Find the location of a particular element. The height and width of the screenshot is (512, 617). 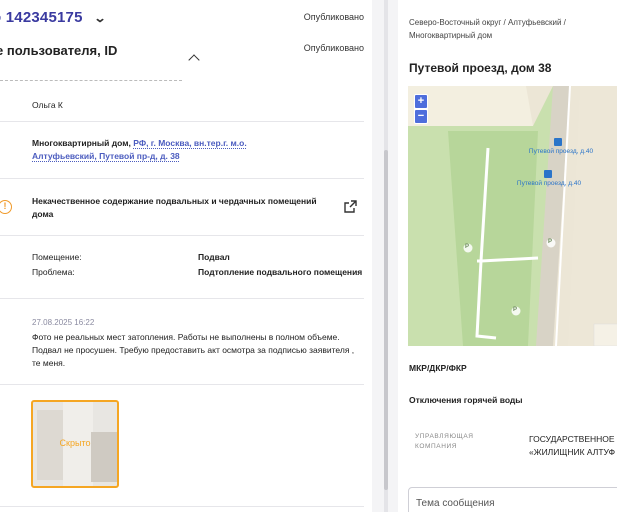

zoom-control: + − is located at coordinates (421, 109).